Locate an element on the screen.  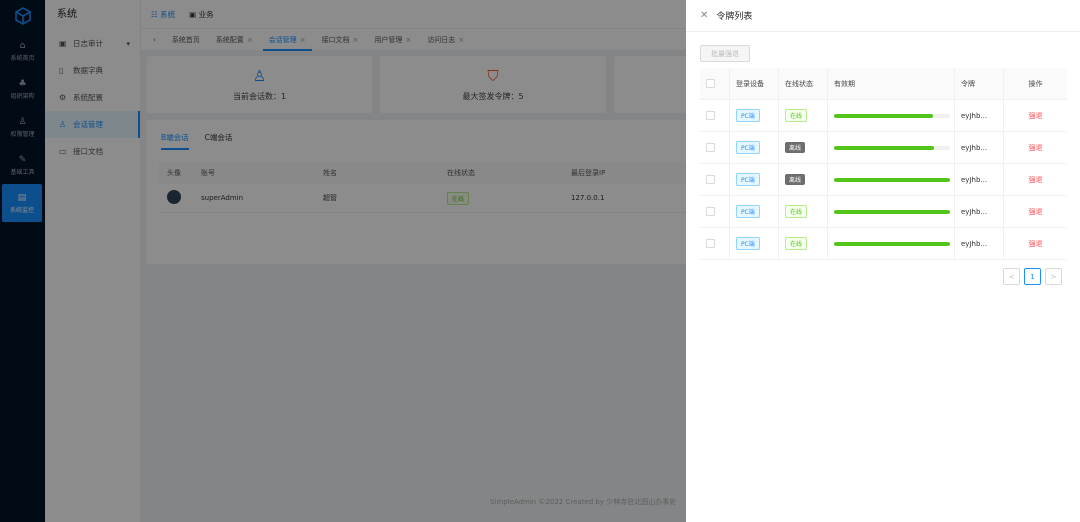
pagination: < 1 > is located at coordinates (1032, 276).